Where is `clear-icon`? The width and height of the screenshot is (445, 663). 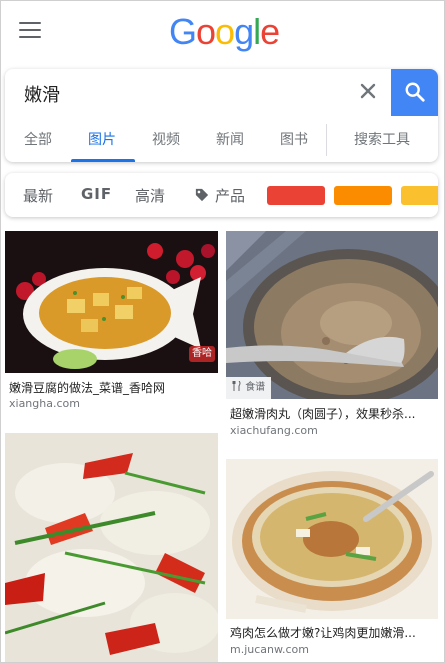
clear-icon is located at coordinates (368, 91).